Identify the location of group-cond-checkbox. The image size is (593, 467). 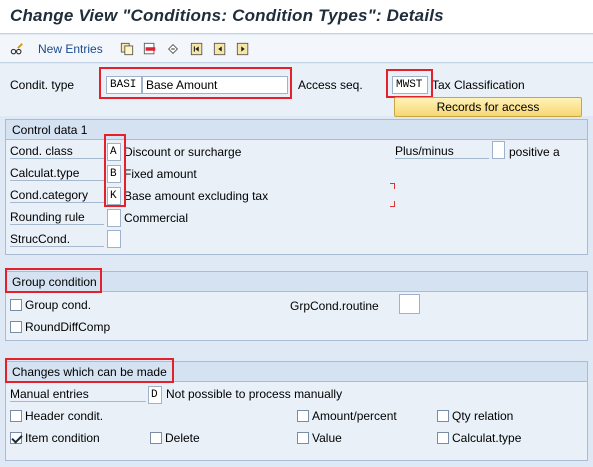
(16, 305).